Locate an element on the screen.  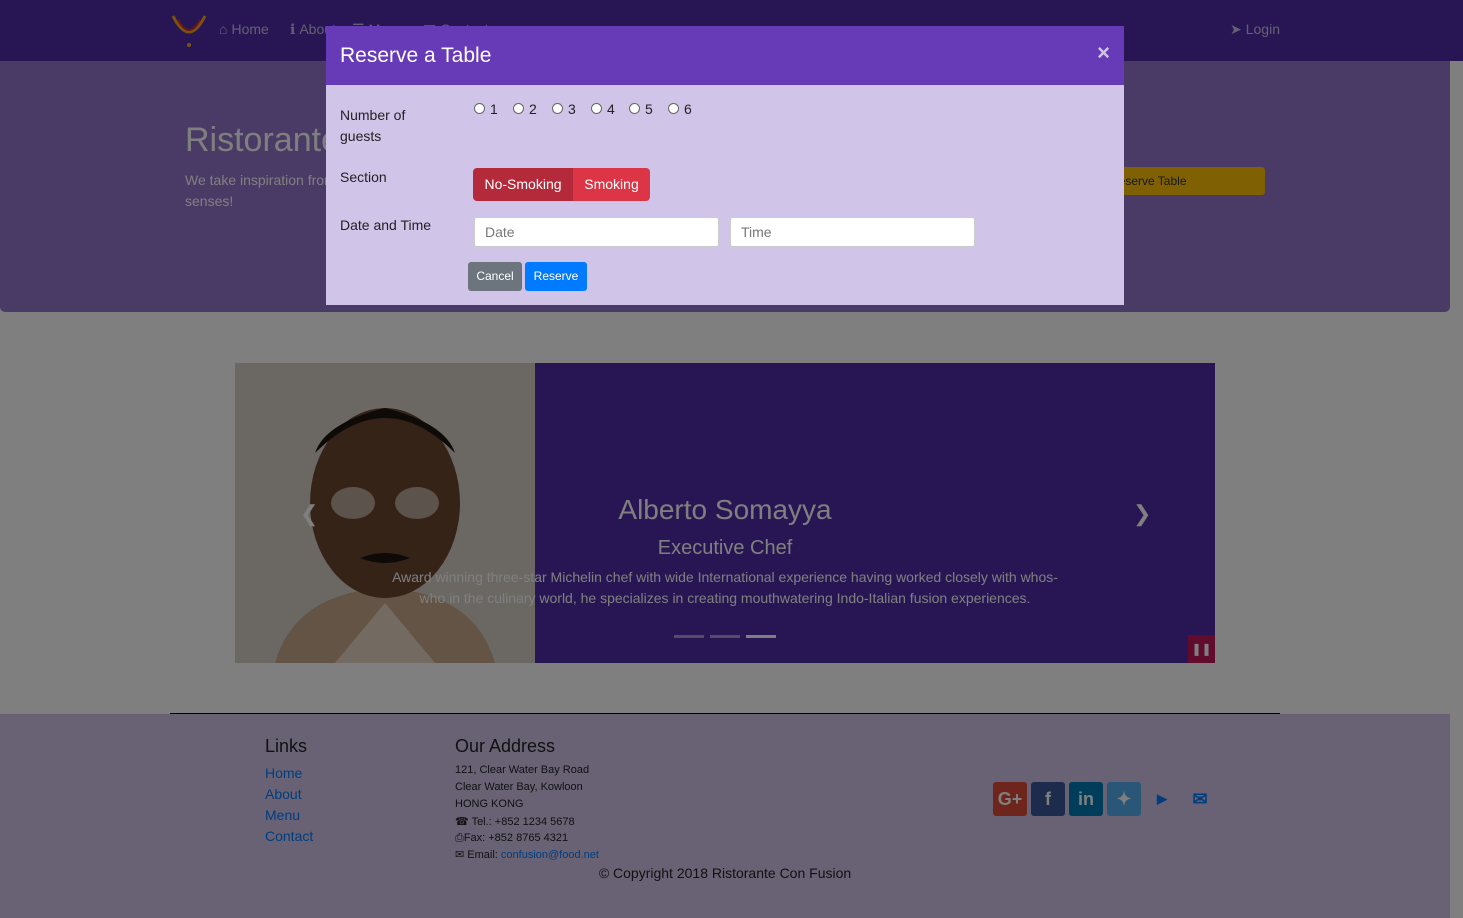
guest-option-label: 2 is located at coordinates (533, 109).